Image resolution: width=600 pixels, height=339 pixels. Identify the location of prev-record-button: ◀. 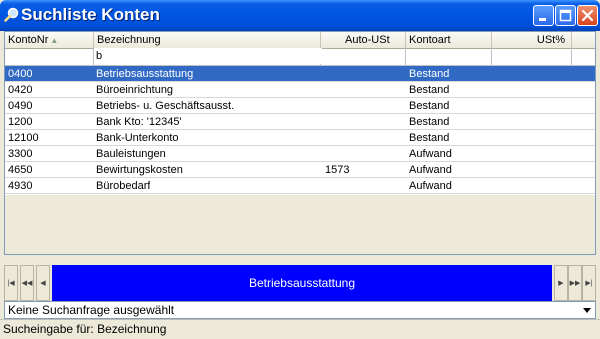
(43, 283).